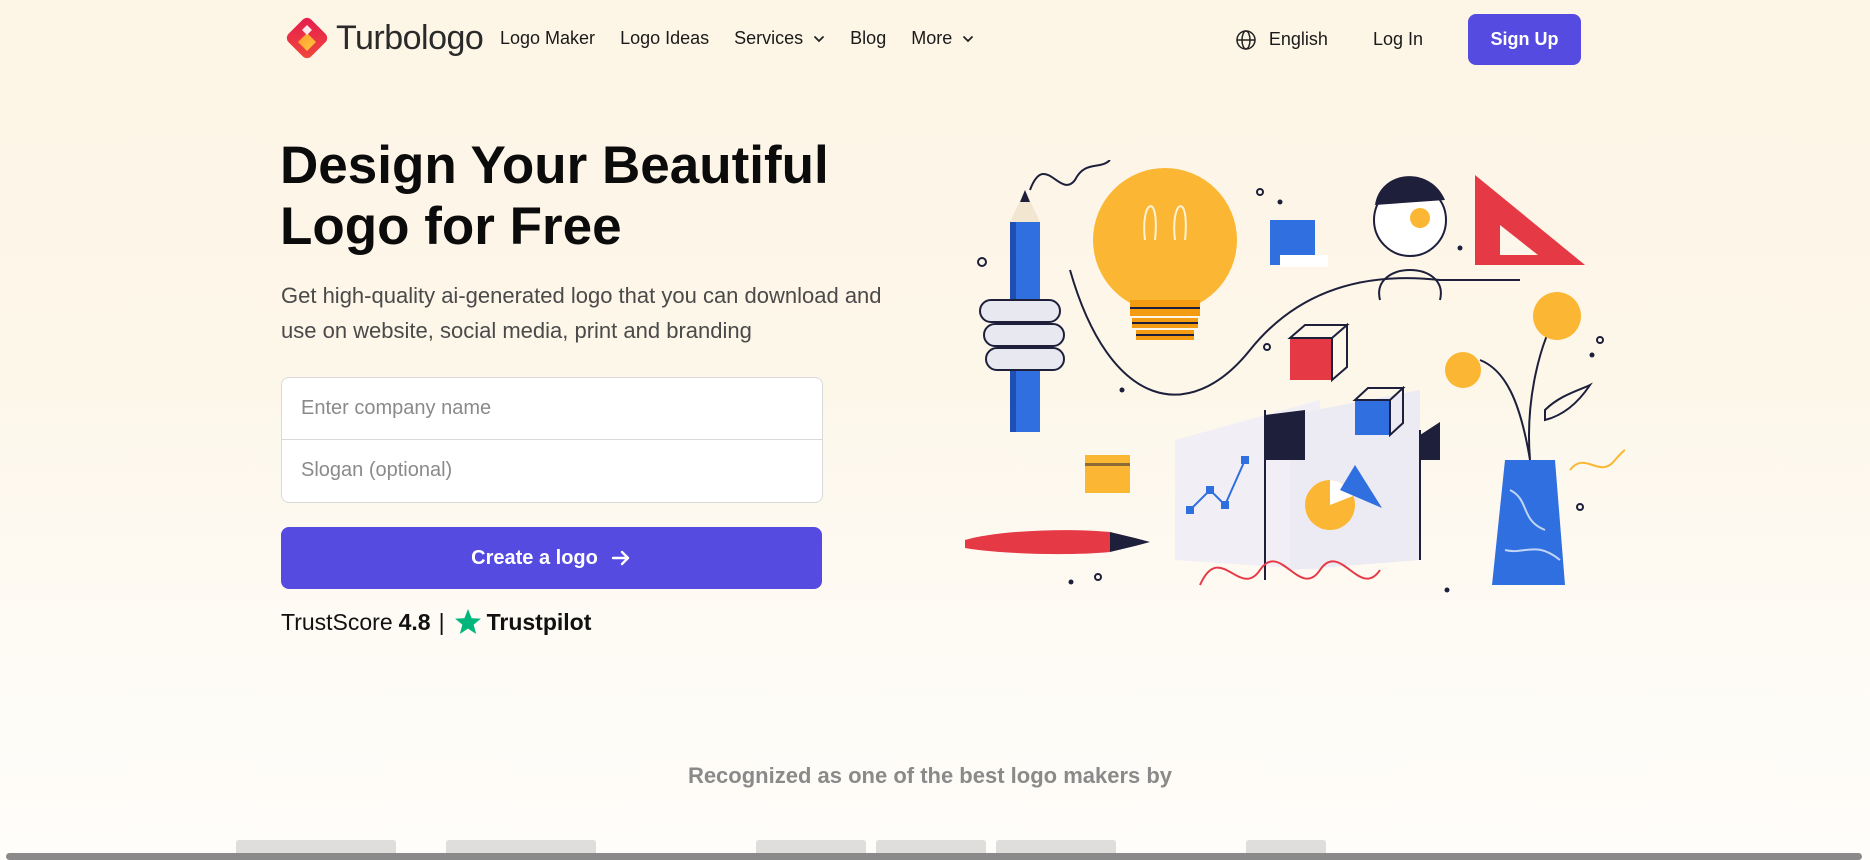  Describe the element at coordinates (414, 621) in the screenshot. I see `trustscore-value: 4.8` at that location.